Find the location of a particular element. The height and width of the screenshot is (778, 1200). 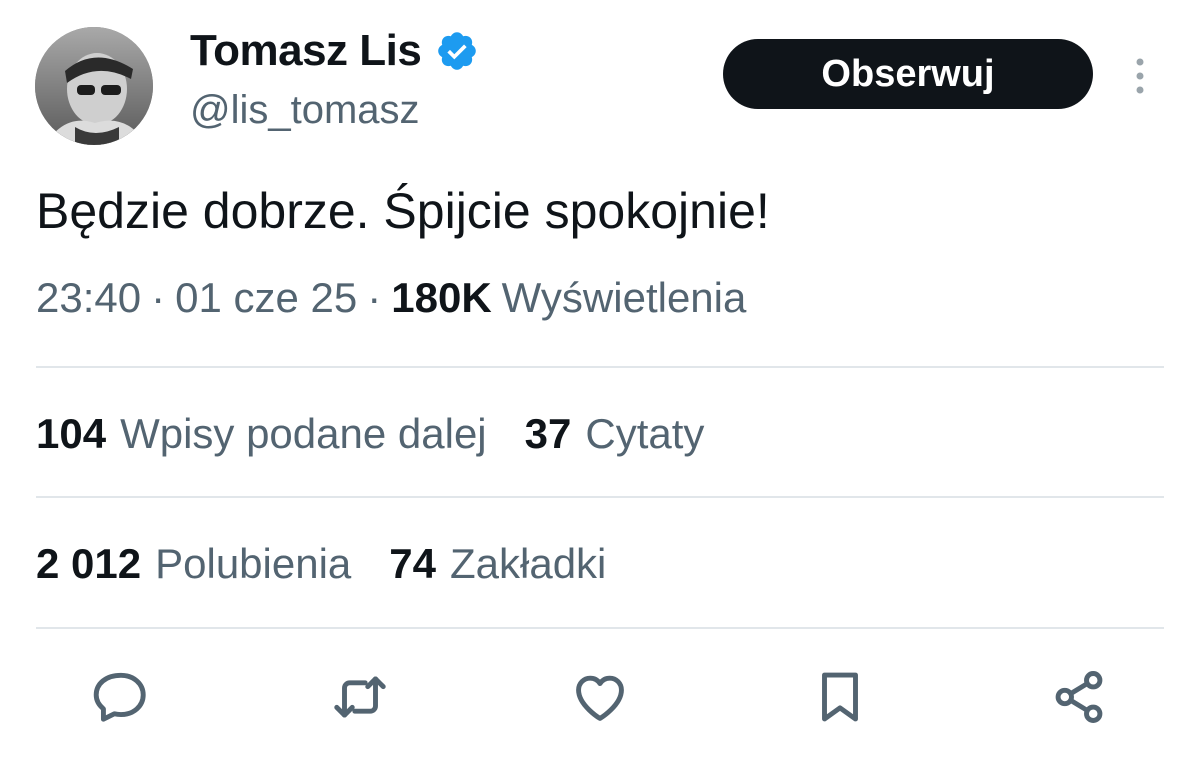

retweet-icon is located at coordinates (360, 697).